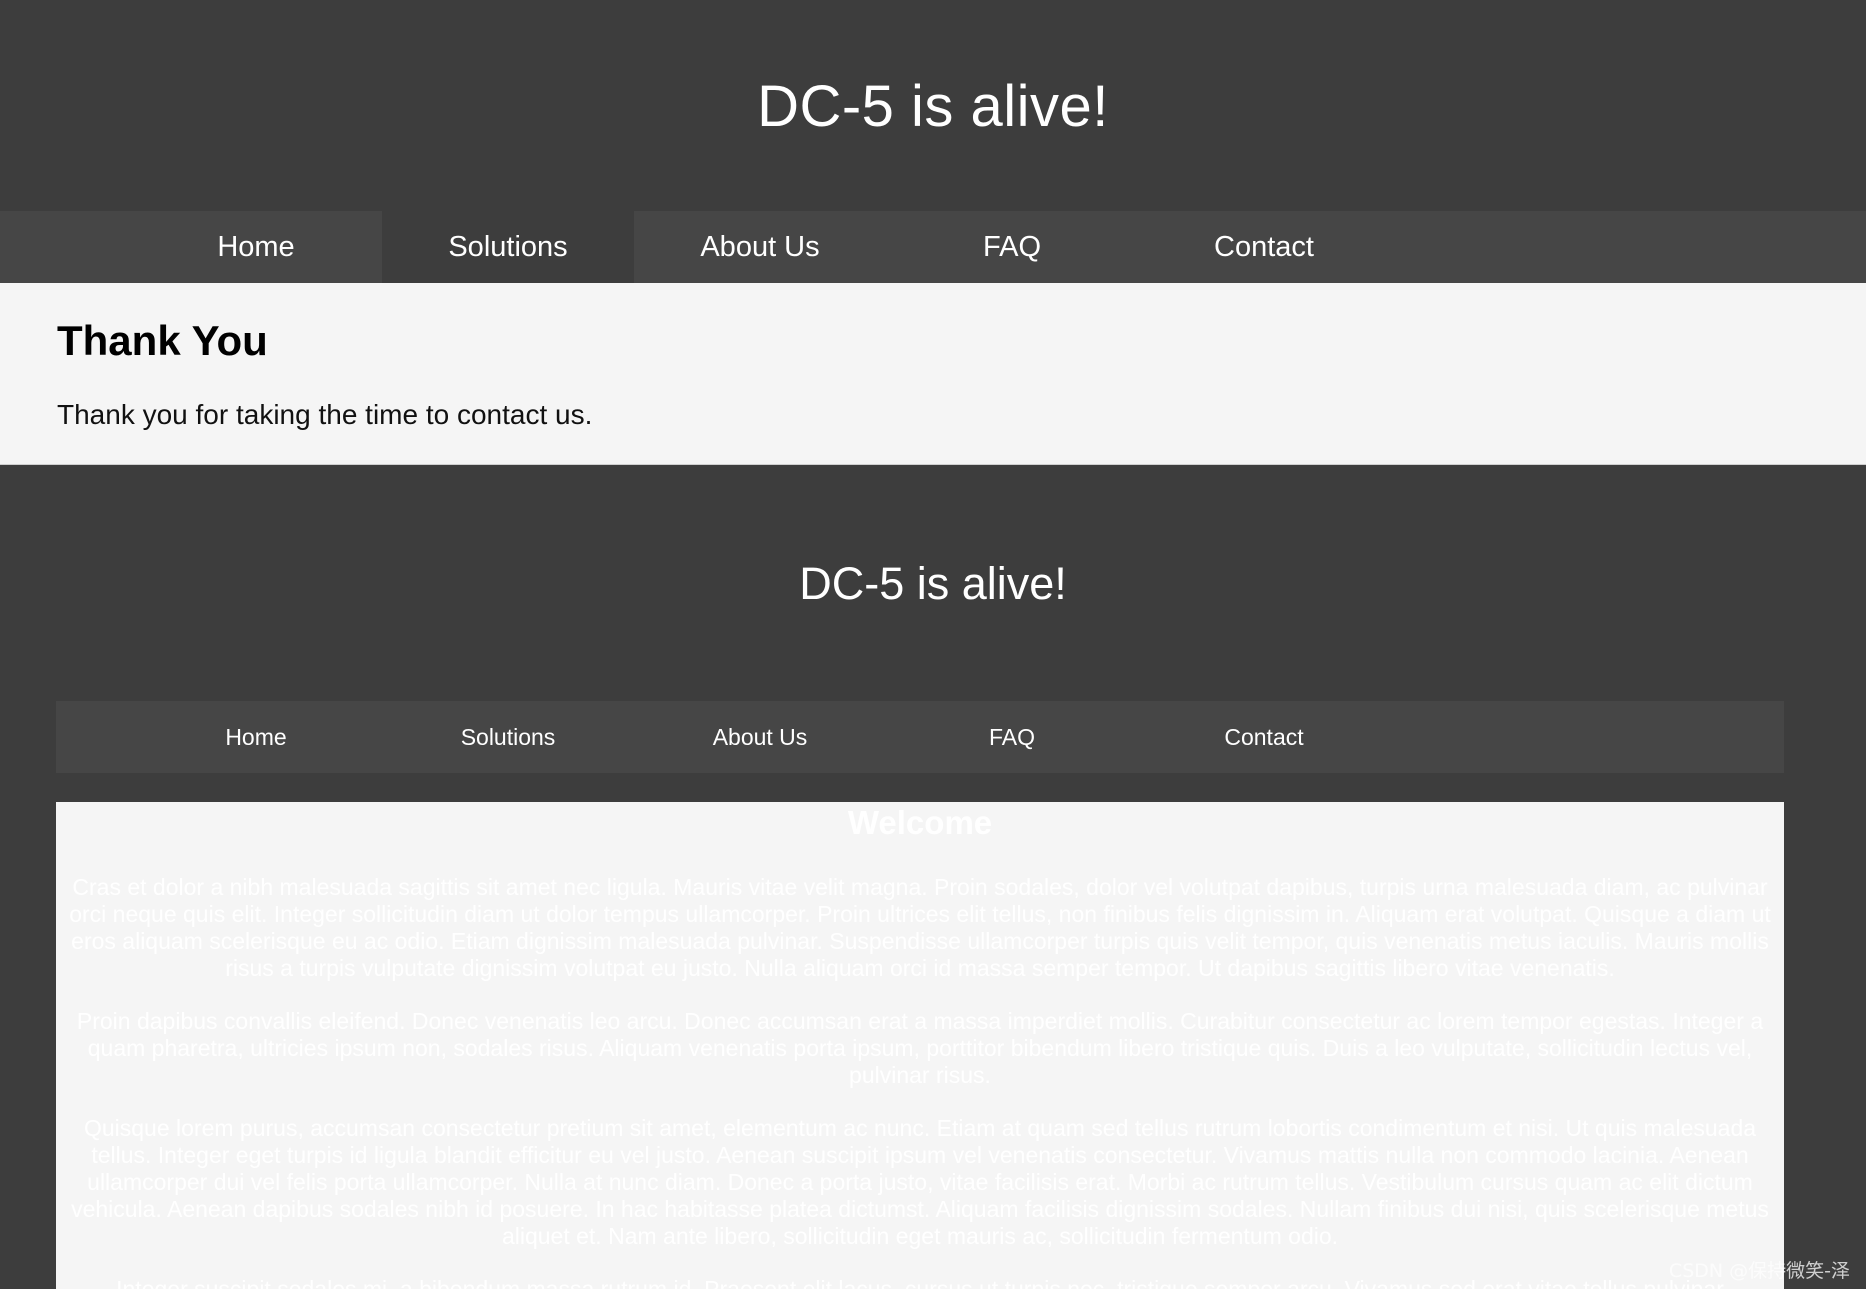 This screenshot has width=1866, height=1289. Describe the element at coordinates (256, 737) in the screenshot. I see `embedded-nav-home: Home` at that location.